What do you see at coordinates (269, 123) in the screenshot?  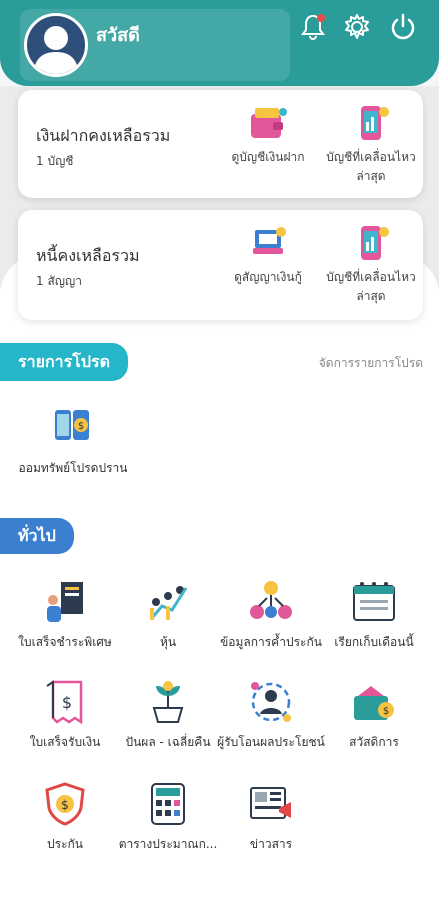 I see `wallet-icon` at bounding box center [269, 123].